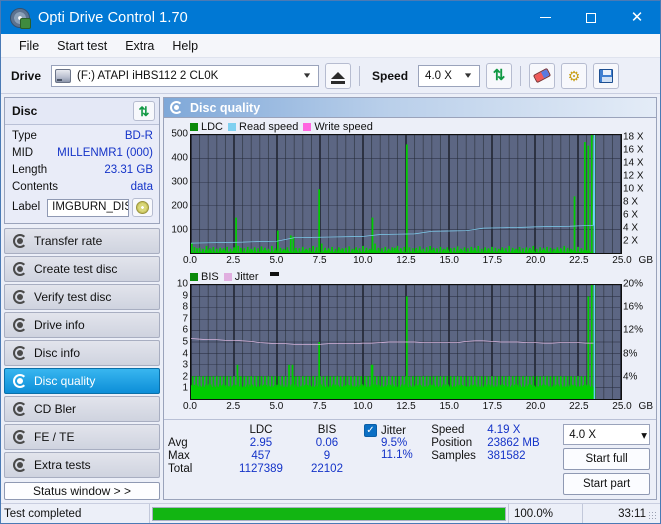 The width and height of the screenshot is (661, 524). I want to click on x-axis-unit: GB, so click(645, 406).